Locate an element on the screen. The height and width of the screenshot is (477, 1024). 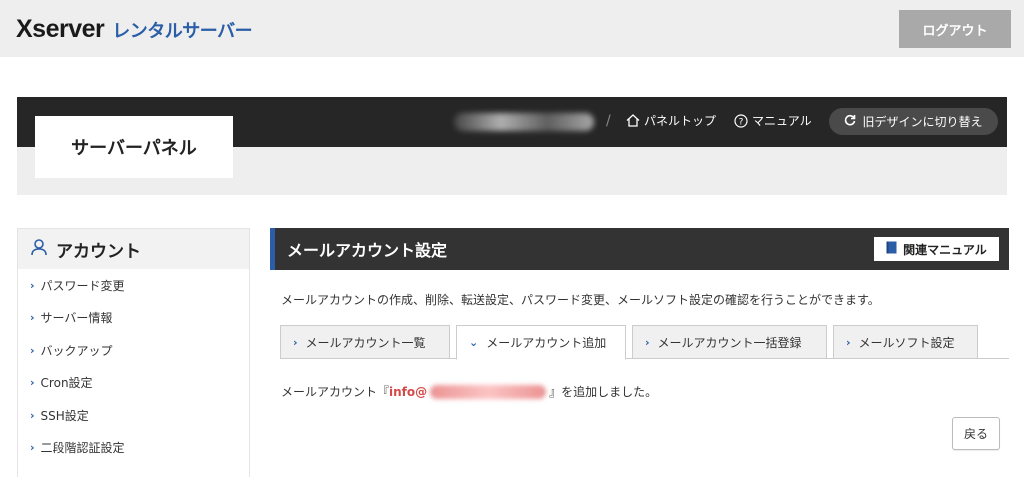
refresh-icon is located at coordinates (850, 121).